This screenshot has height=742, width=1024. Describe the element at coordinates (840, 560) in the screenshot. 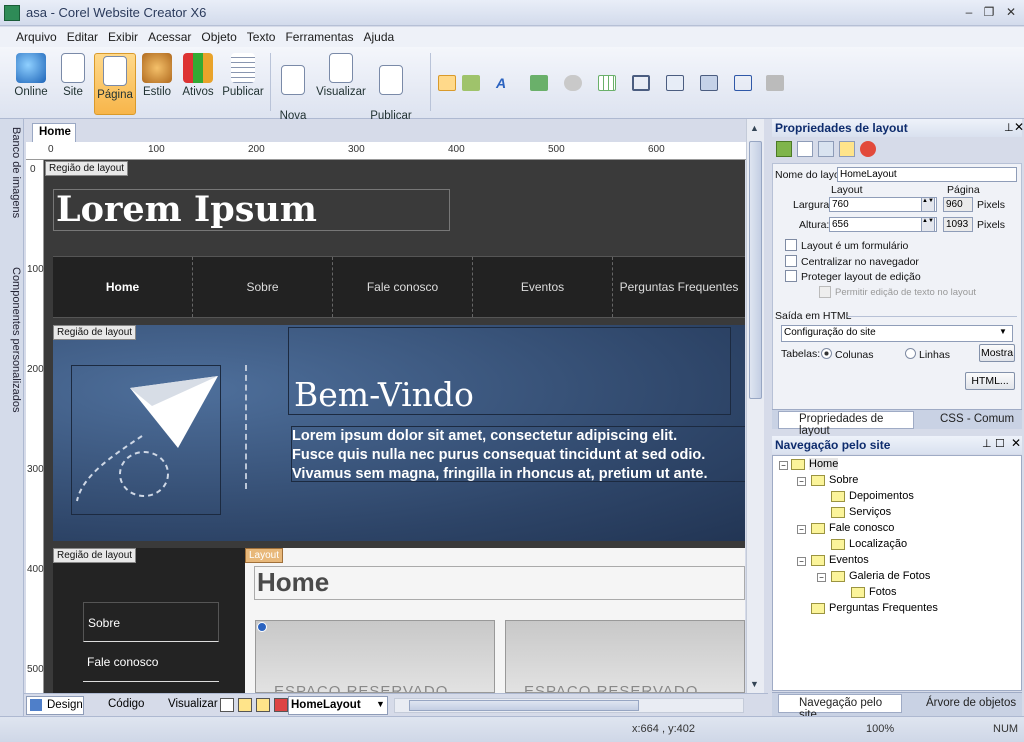

I see `tree-item: Eventos` at that location.